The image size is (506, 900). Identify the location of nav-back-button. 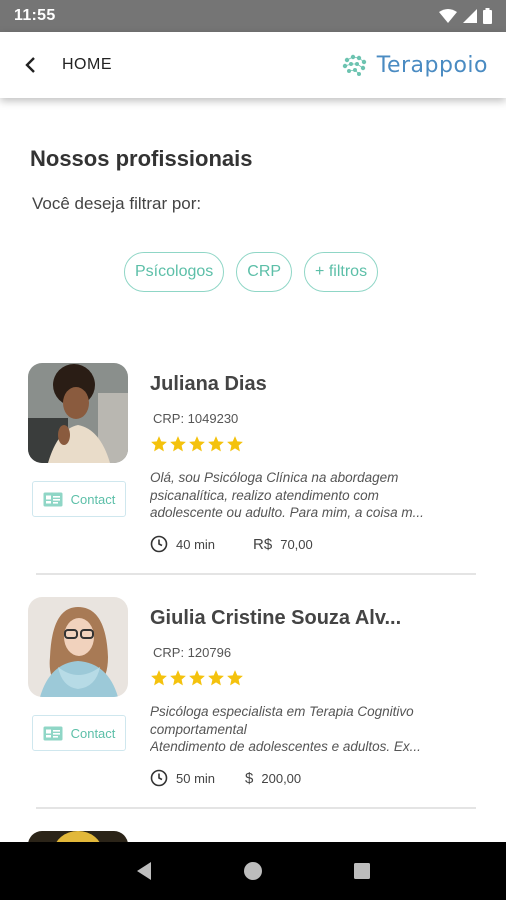
(144, 871).